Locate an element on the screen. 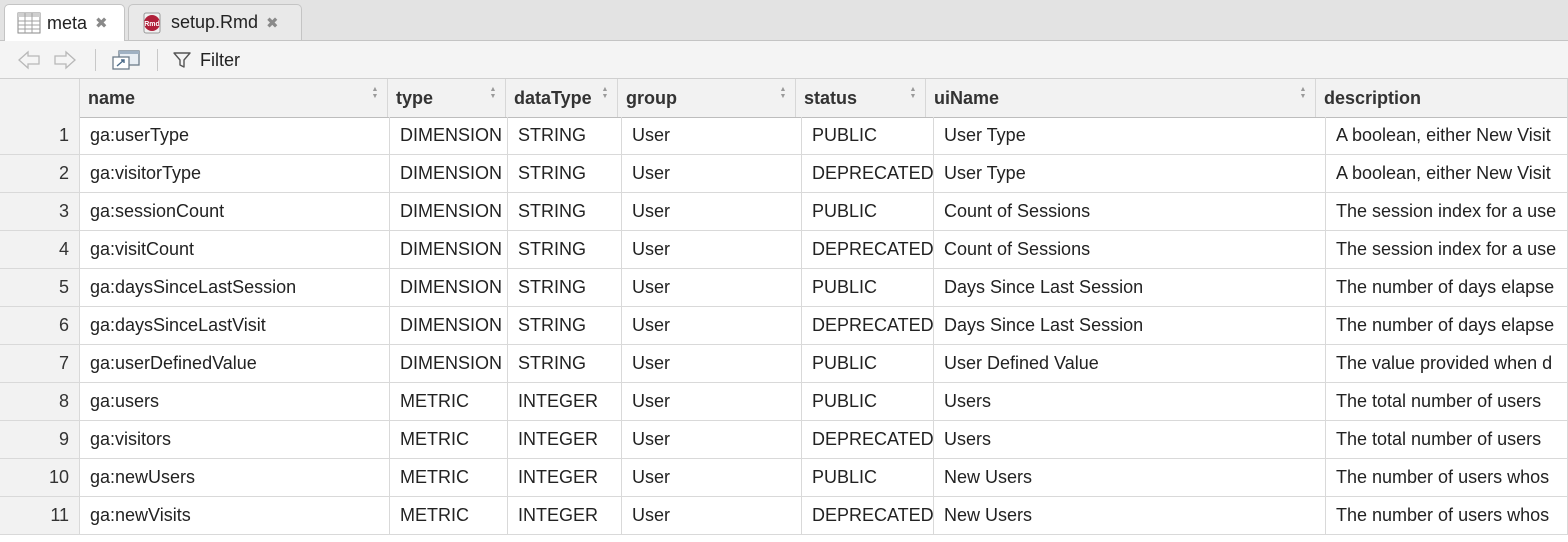 The height and width of the screenshot is (542, 1568). cell-uiname: Users is located at coordinates (1130, 401).